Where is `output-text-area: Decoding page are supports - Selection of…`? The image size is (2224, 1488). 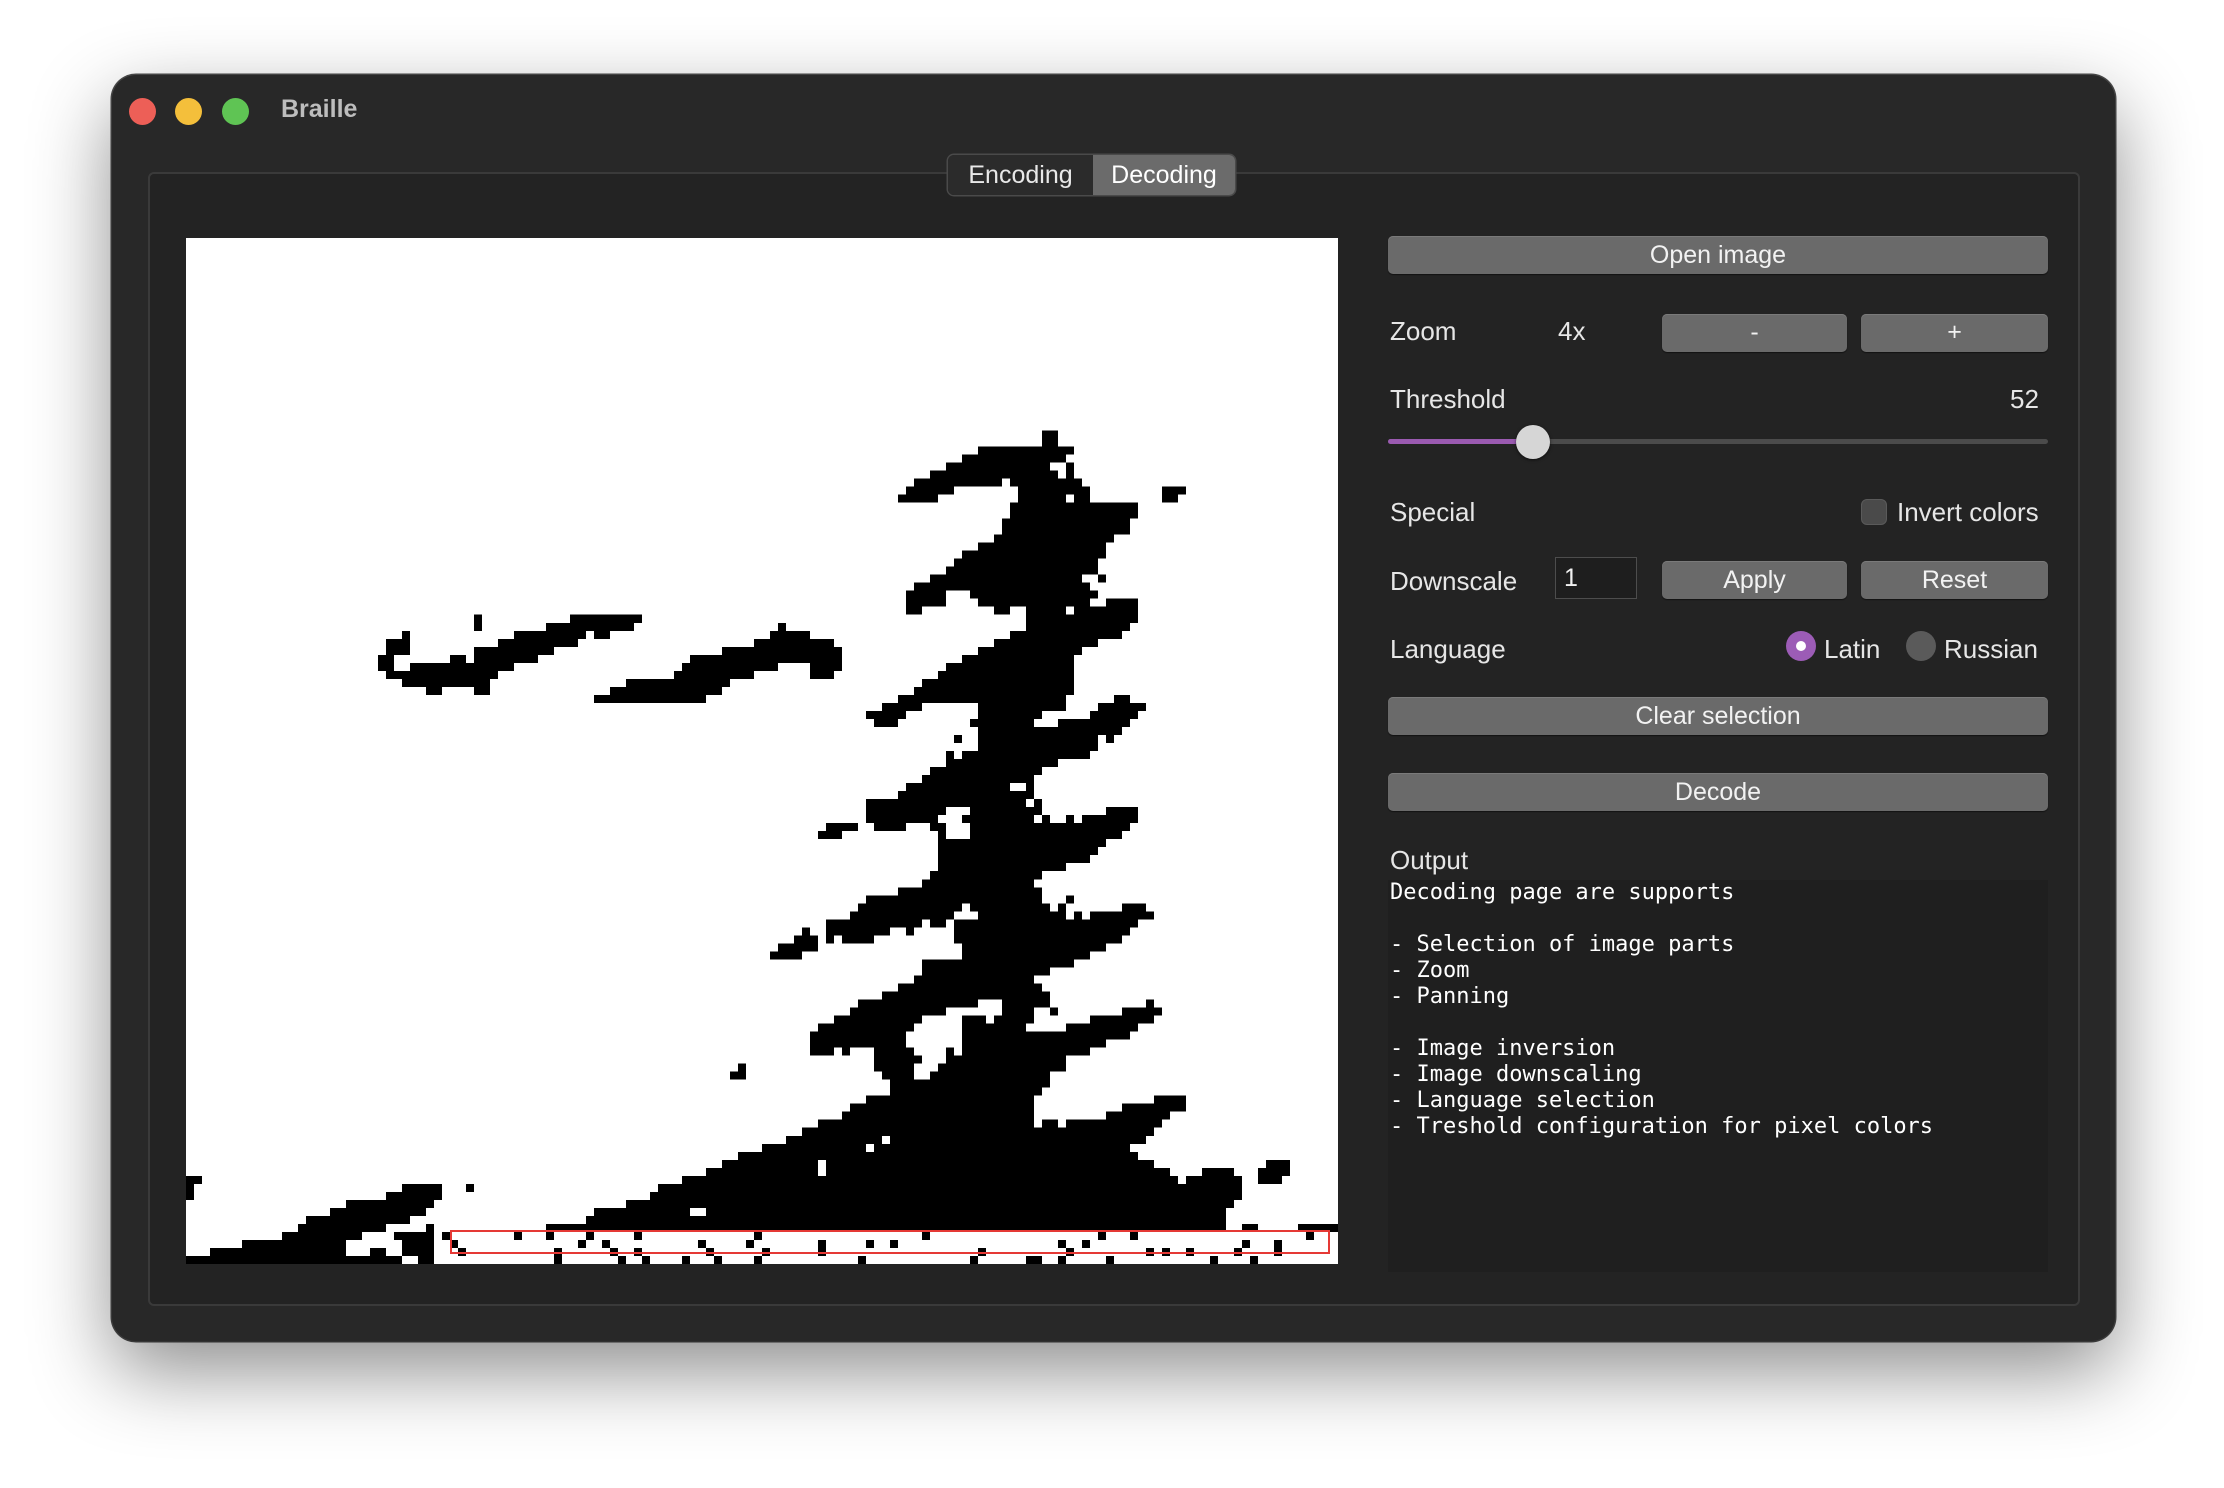 output-text-area: Decoding page are supports - Selection of… is located at coordinates (1718, 1076).